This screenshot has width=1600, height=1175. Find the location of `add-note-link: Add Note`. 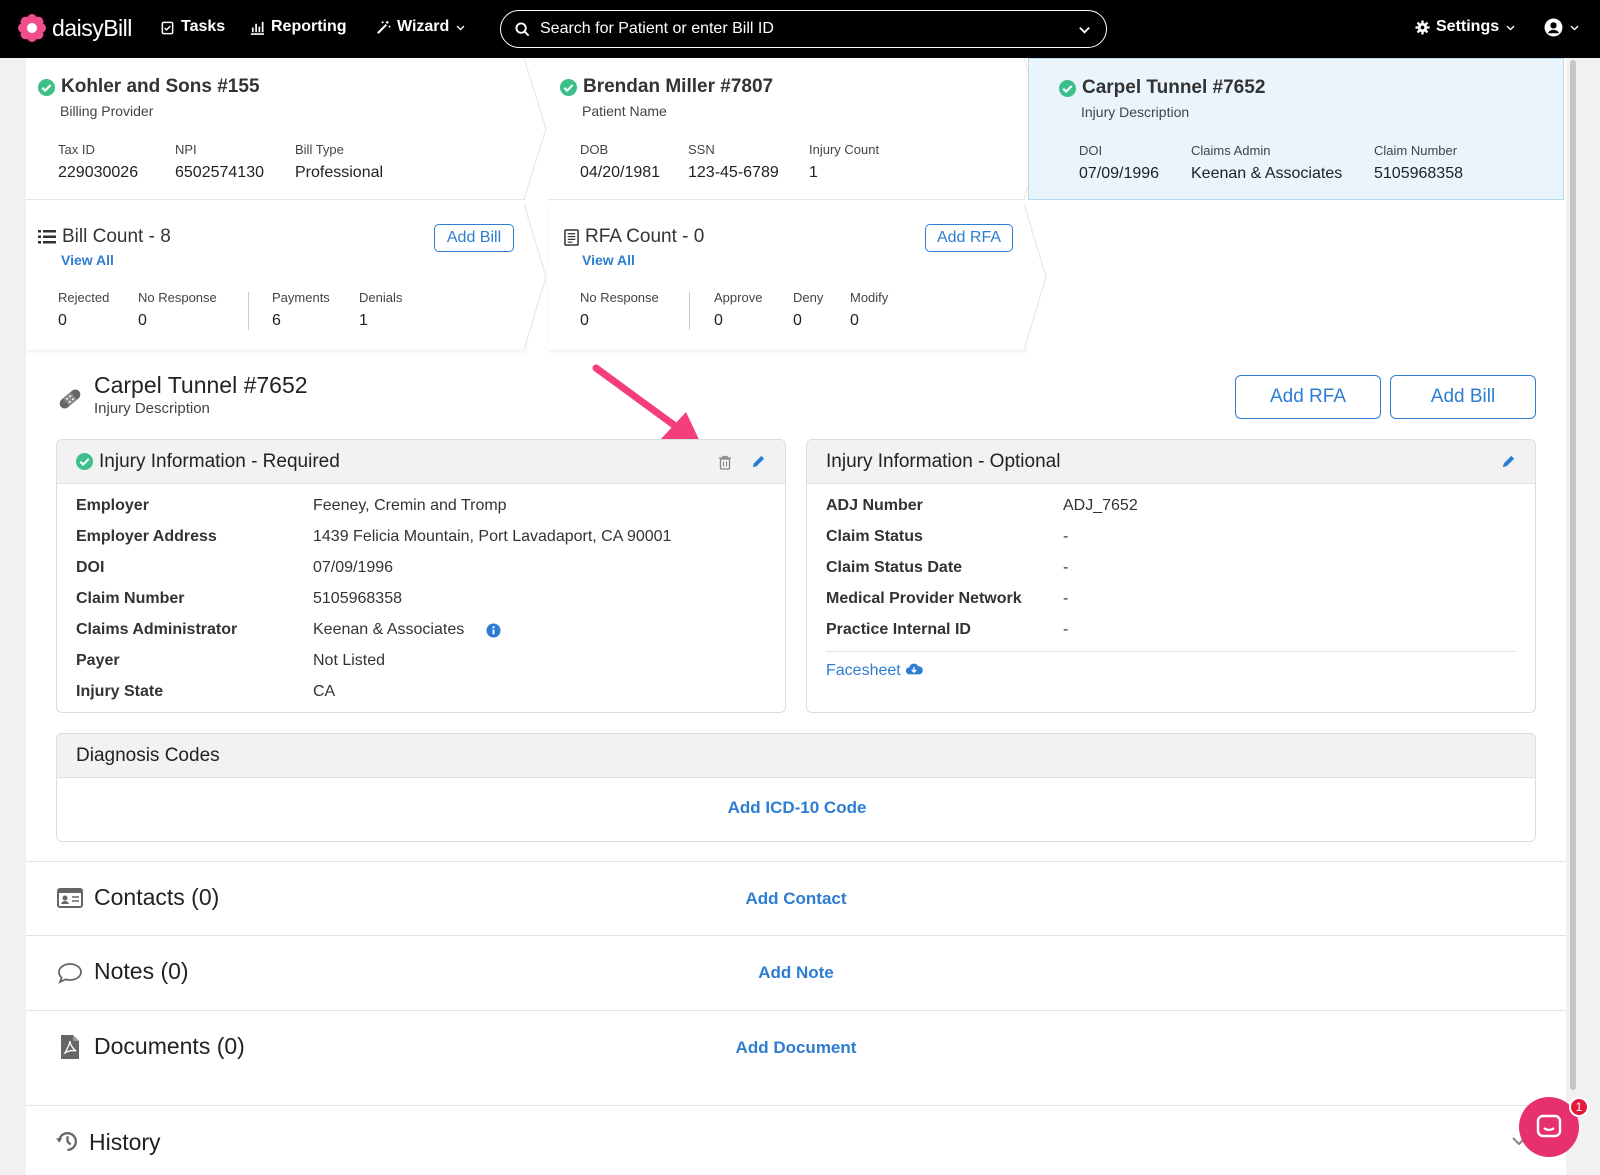

add-note-link: Add Note is located at coordinates (796, 973).